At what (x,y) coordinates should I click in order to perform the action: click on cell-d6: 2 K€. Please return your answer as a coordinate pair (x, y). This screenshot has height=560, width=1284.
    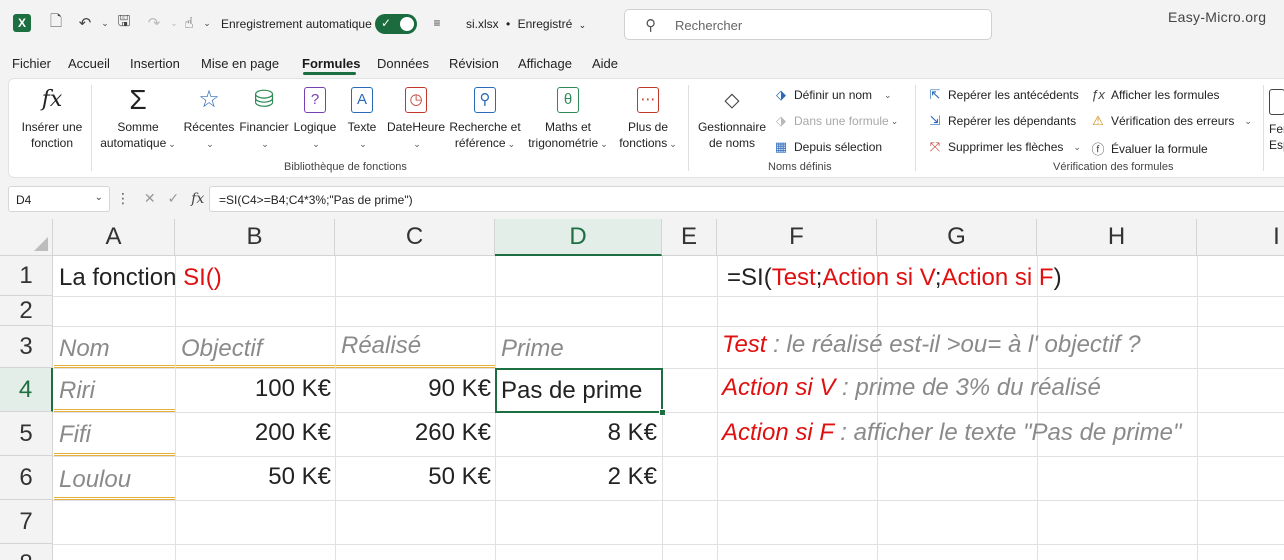
    Looking at the image, I should click on (576, 477).